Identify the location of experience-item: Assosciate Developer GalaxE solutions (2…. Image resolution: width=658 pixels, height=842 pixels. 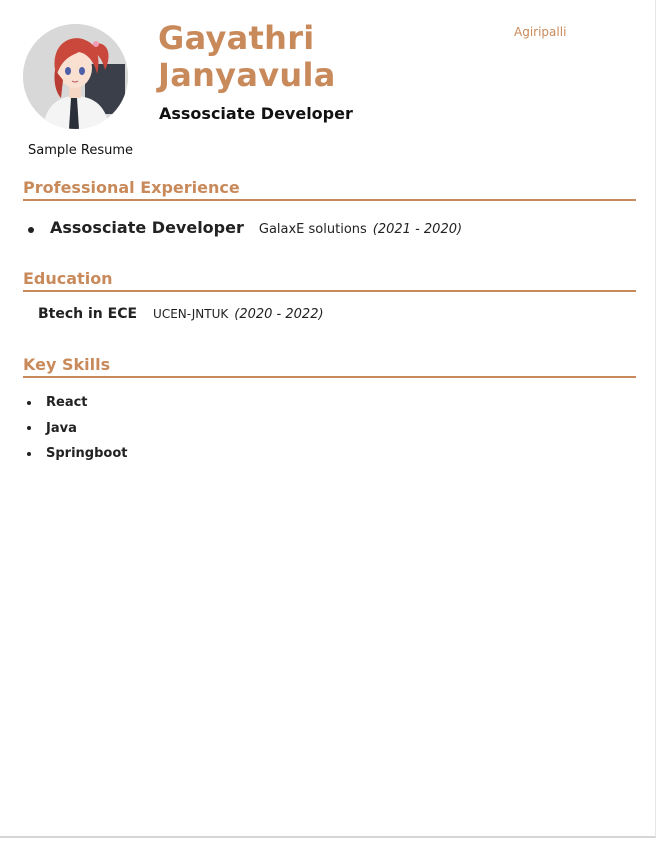
(242, 227).